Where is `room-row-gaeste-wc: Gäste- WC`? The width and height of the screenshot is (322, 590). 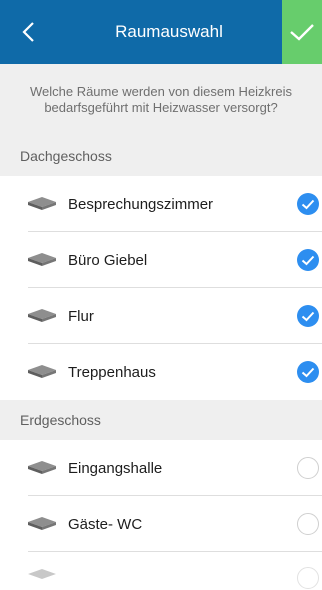 room-row-gaeste-wc: Gäste- WC is located at coordinates (161, 524).